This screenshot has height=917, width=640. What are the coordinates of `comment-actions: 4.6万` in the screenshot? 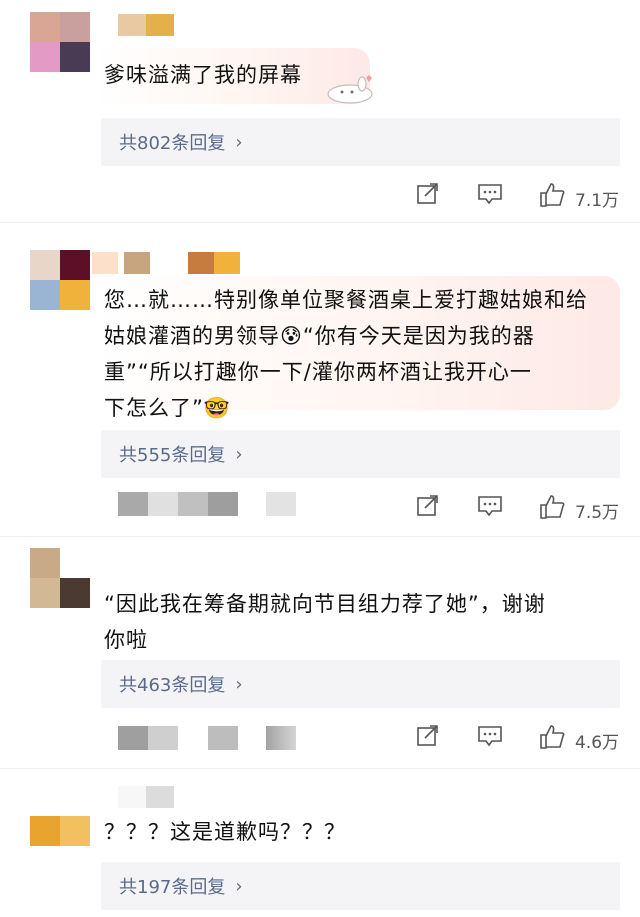 It's located at (320, 738).